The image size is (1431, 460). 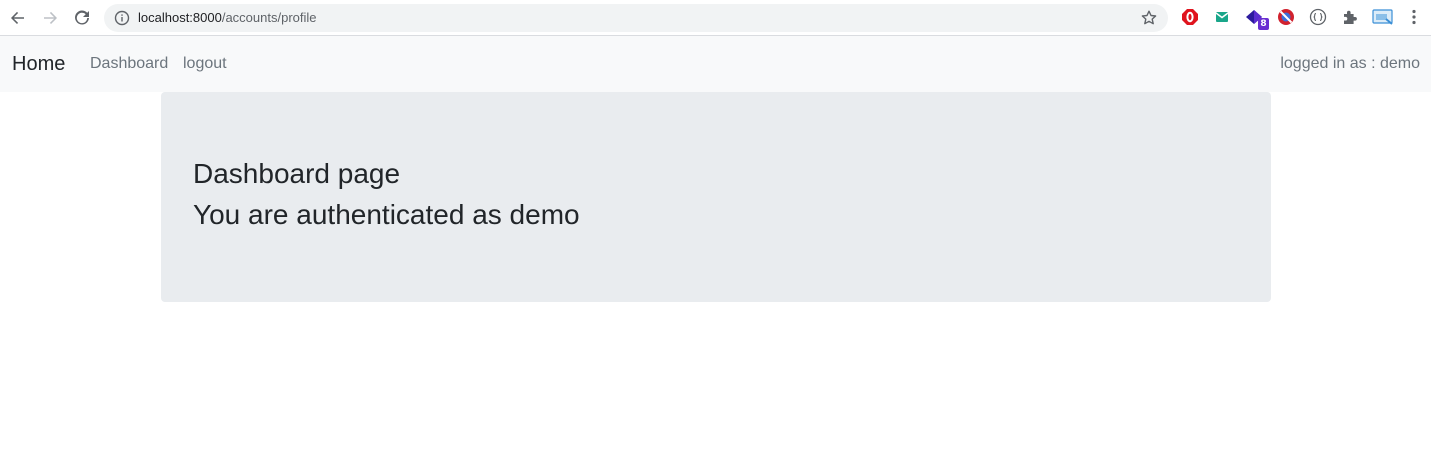 What do you see at coordinates (1149, 18) in the screenshot?
I see `bookmark-star-icon` at bounding box center [1149, 18].